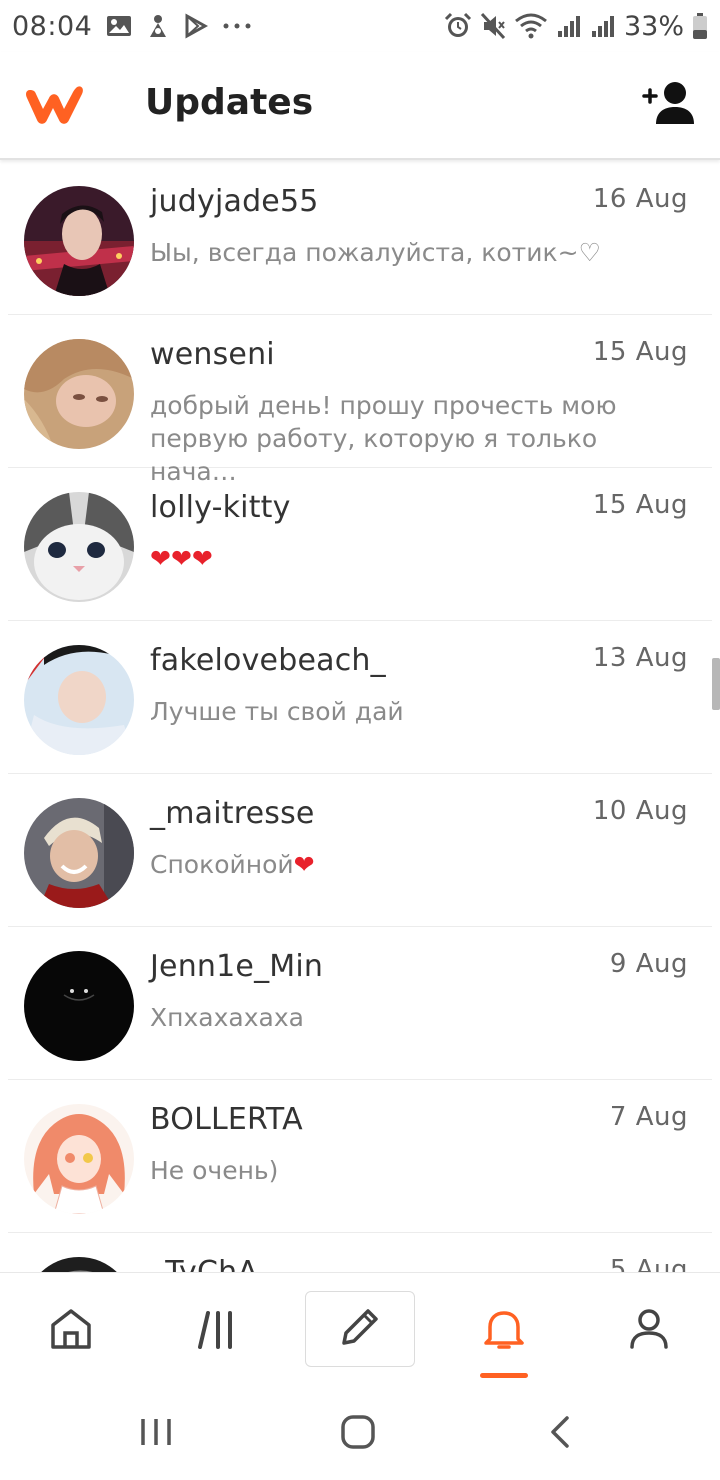 The image size is (720, 1480). What do you see at coordinates (493, 26) in the screenshot?
I see `mute-icon` at bounding box center [493, 26].